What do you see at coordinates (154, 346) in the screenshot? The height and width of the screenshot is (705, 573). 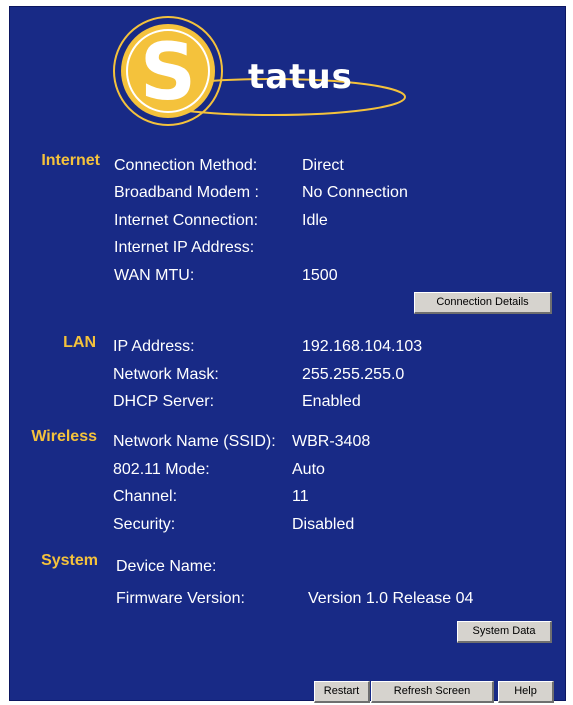 I see `lan-ip-label: IP Address:` at bounding box center [154, 346].